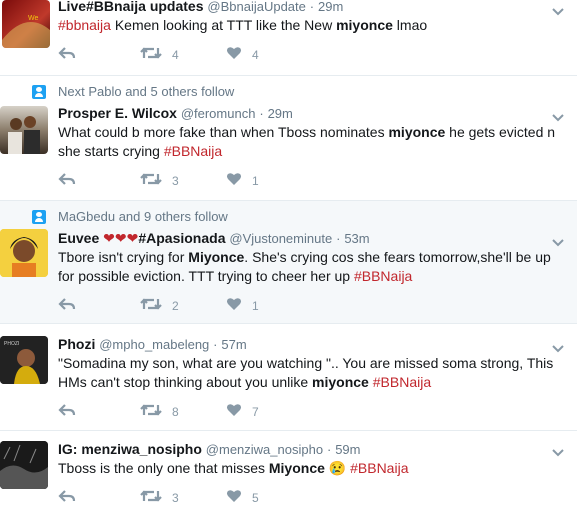 The height and width of the screenshot is (512, 577). What do you see at coordinates (233, 344) in the screenshot?
I see `timestamp: 57m` at bounding box center [233, 344].